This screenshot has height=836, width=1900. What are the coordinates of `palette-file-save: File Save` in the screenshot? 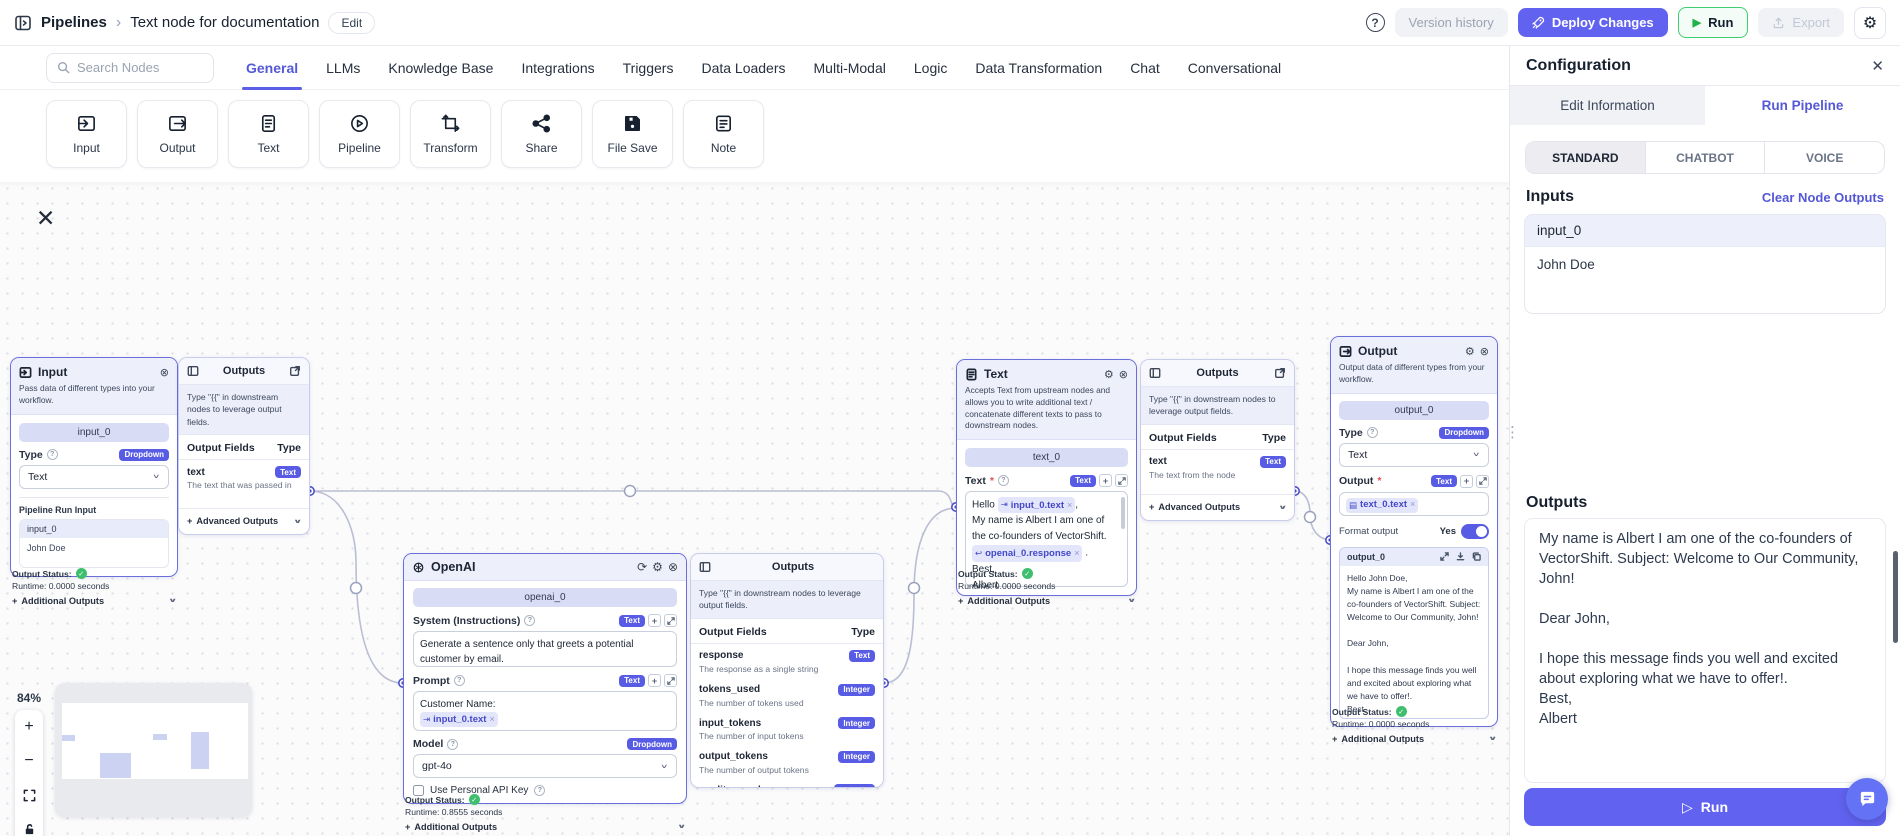 It's located at (632, 134).